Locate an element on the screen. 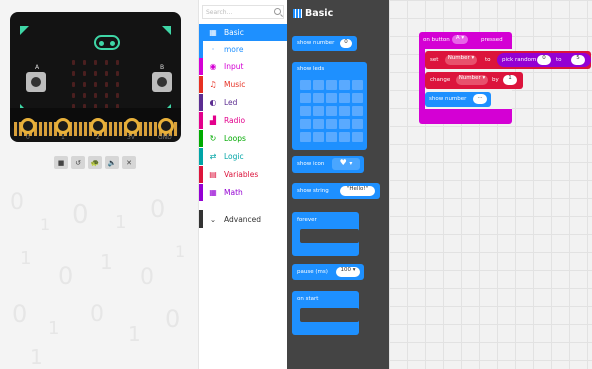 The image size is (592, 369). show-leds-block: show leds is located at coordinates (329, 106).